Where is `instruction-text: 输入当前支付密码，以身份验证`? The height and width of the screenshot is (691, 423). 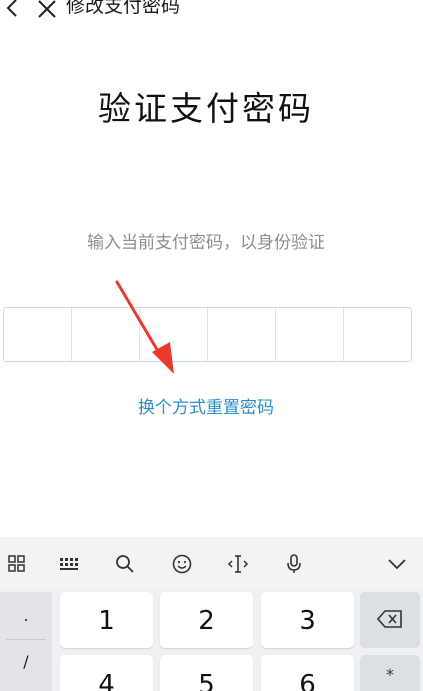
instruction-text: 输入当前支付密码，以身份验证 is located at coordinates (206, 243).